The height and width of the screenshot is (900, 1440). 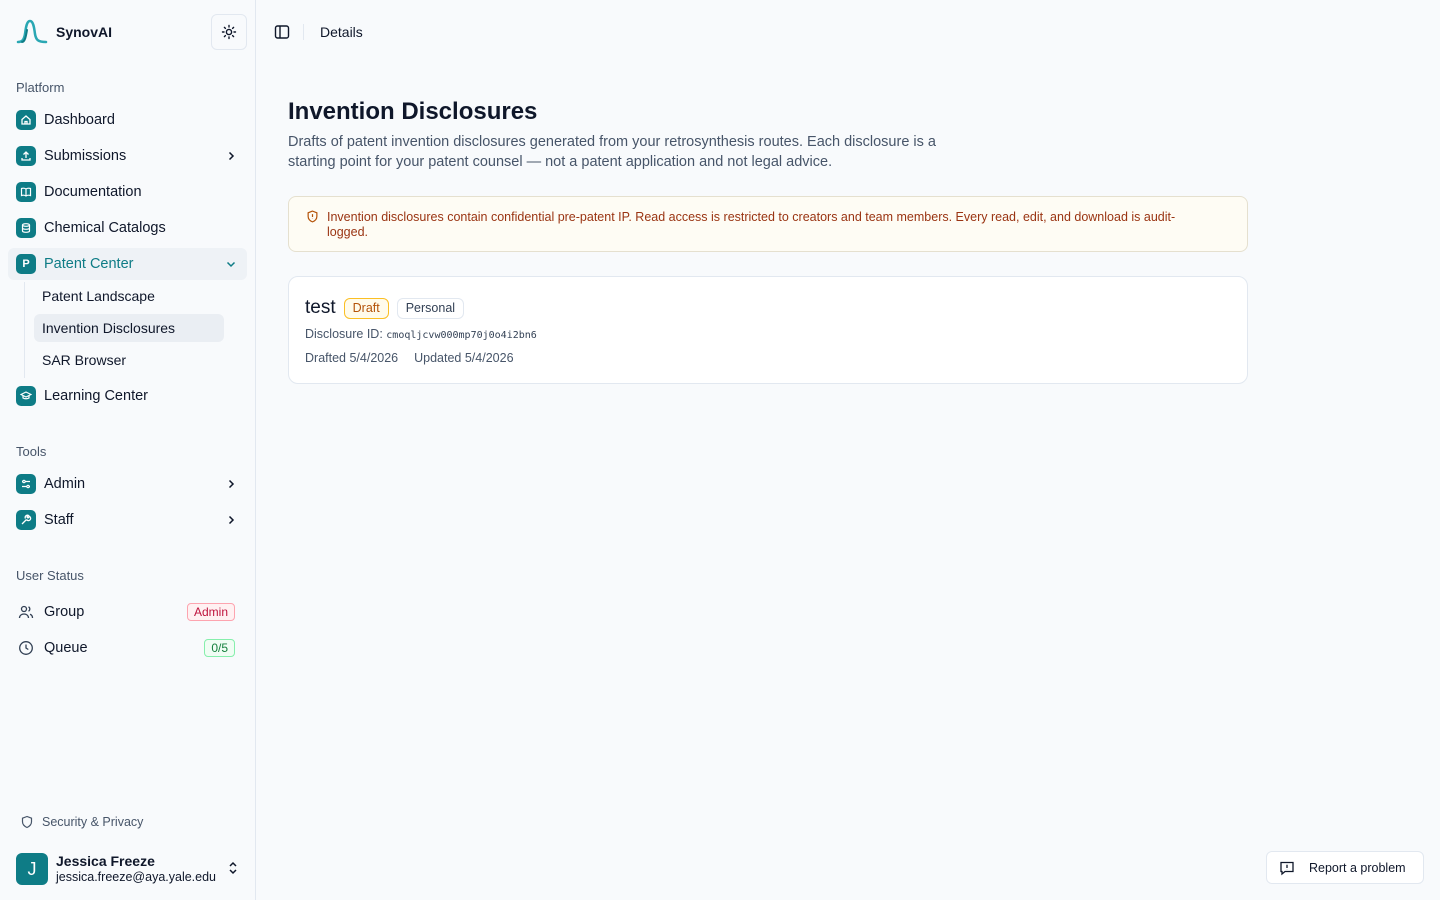 What do you see at coordinates (32, 869) in the screenshot?
I see `avatar: J` at bounding box center [32, 869].